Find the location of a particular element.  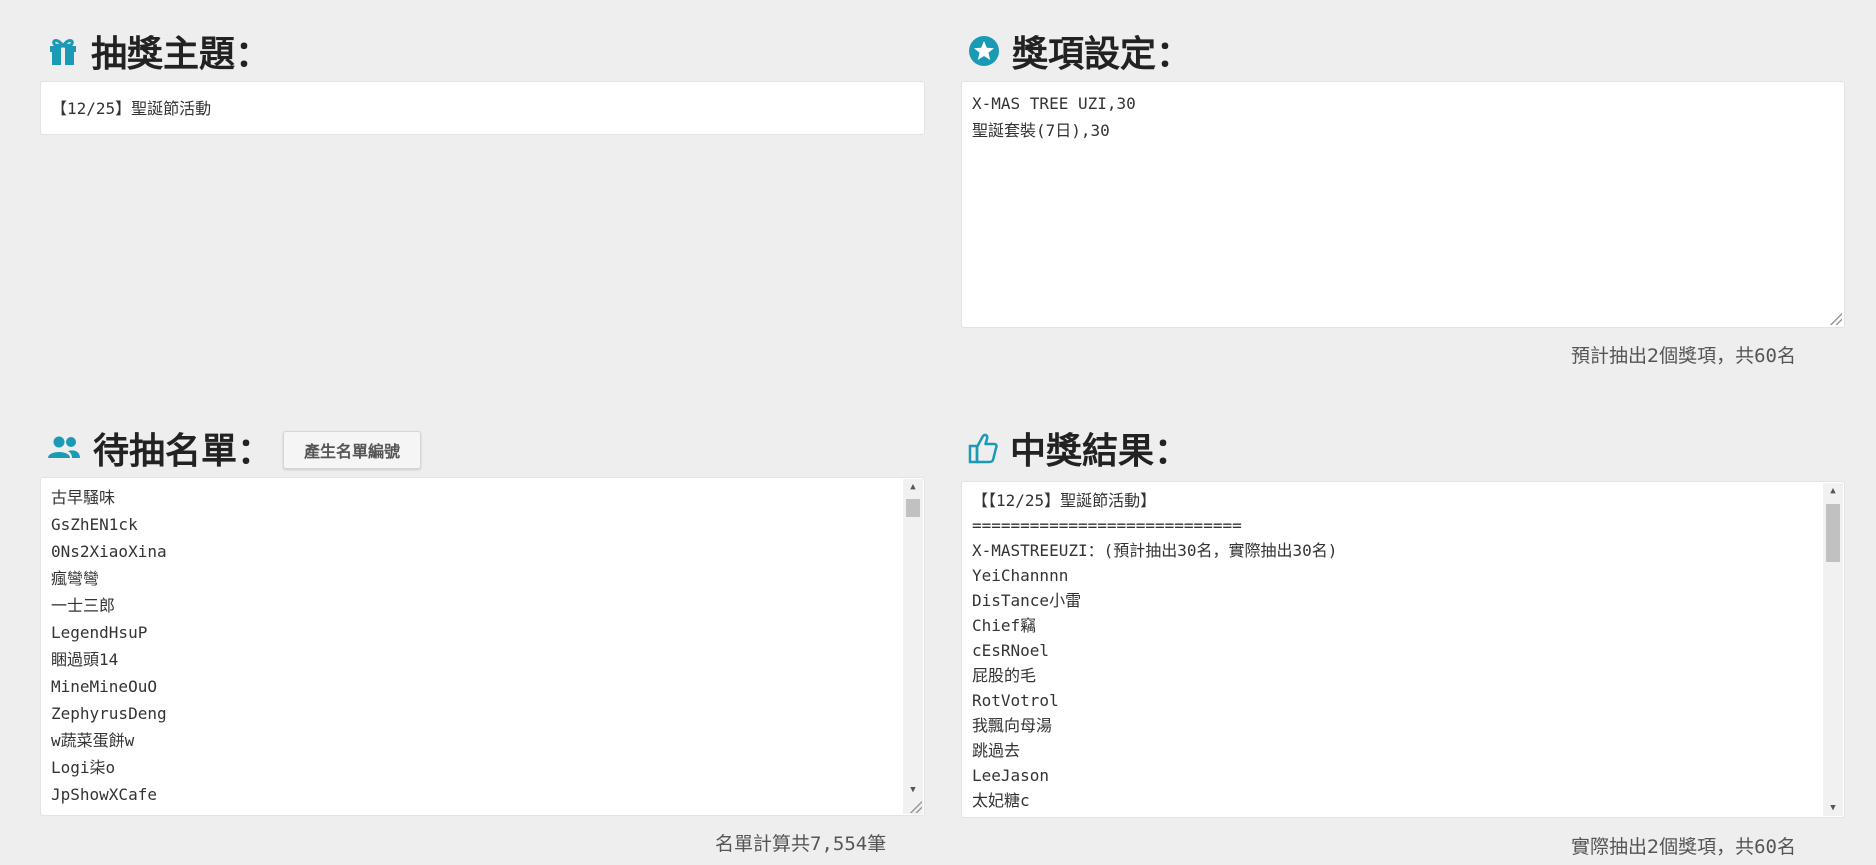

result-line: Chief竊 is located at coordinates (1004, 625).